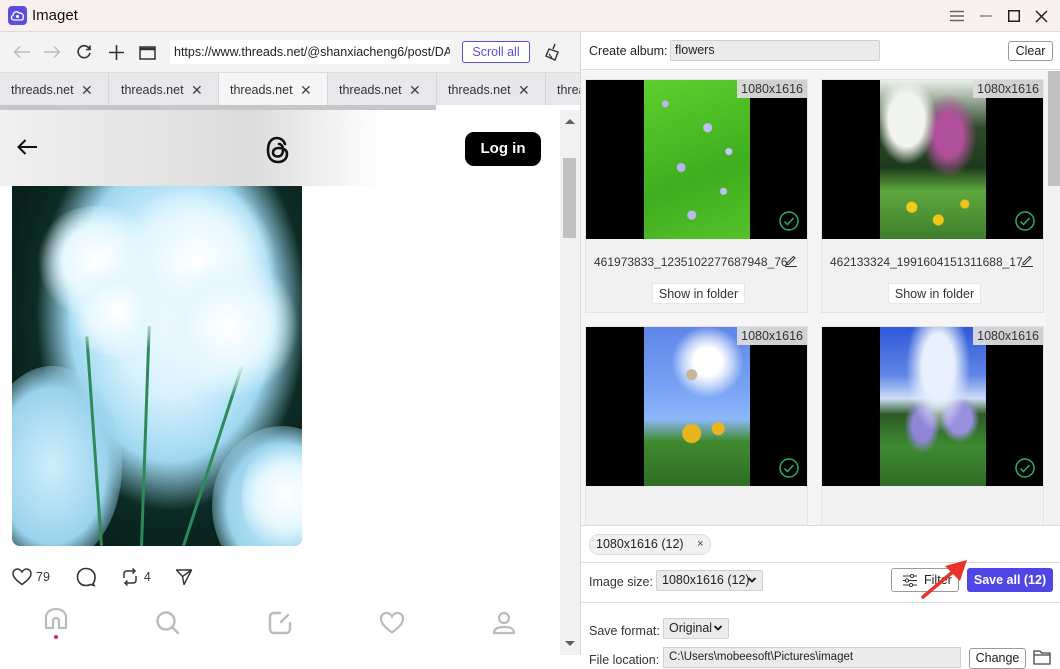 The width and height of the screenshot is (1060, 669). What do you see at coordinates (621, 582) in the screenshot?
I see `image-size-label: Image size:` at bounding box center [621, 582].